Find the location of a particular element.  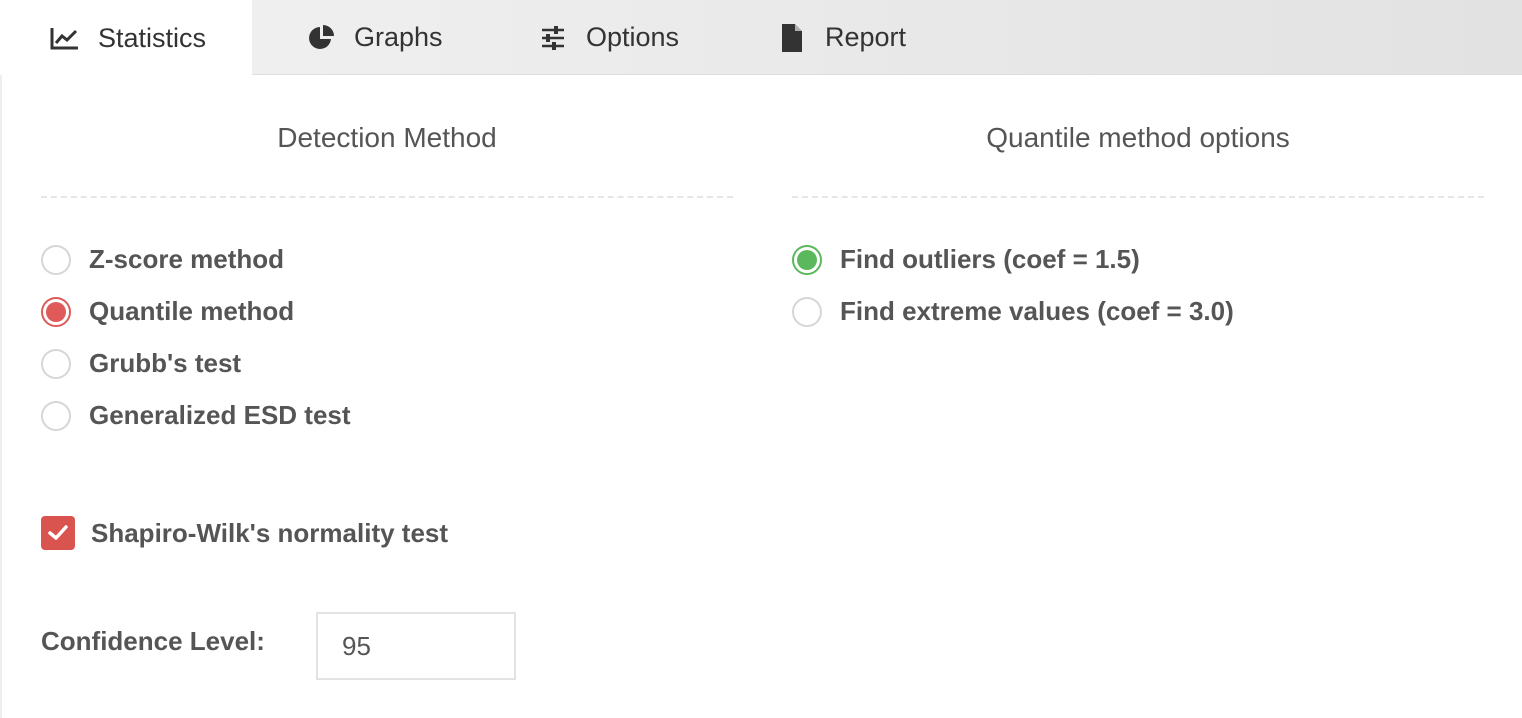

tab-label: Report is located at coordinates (866, 37).